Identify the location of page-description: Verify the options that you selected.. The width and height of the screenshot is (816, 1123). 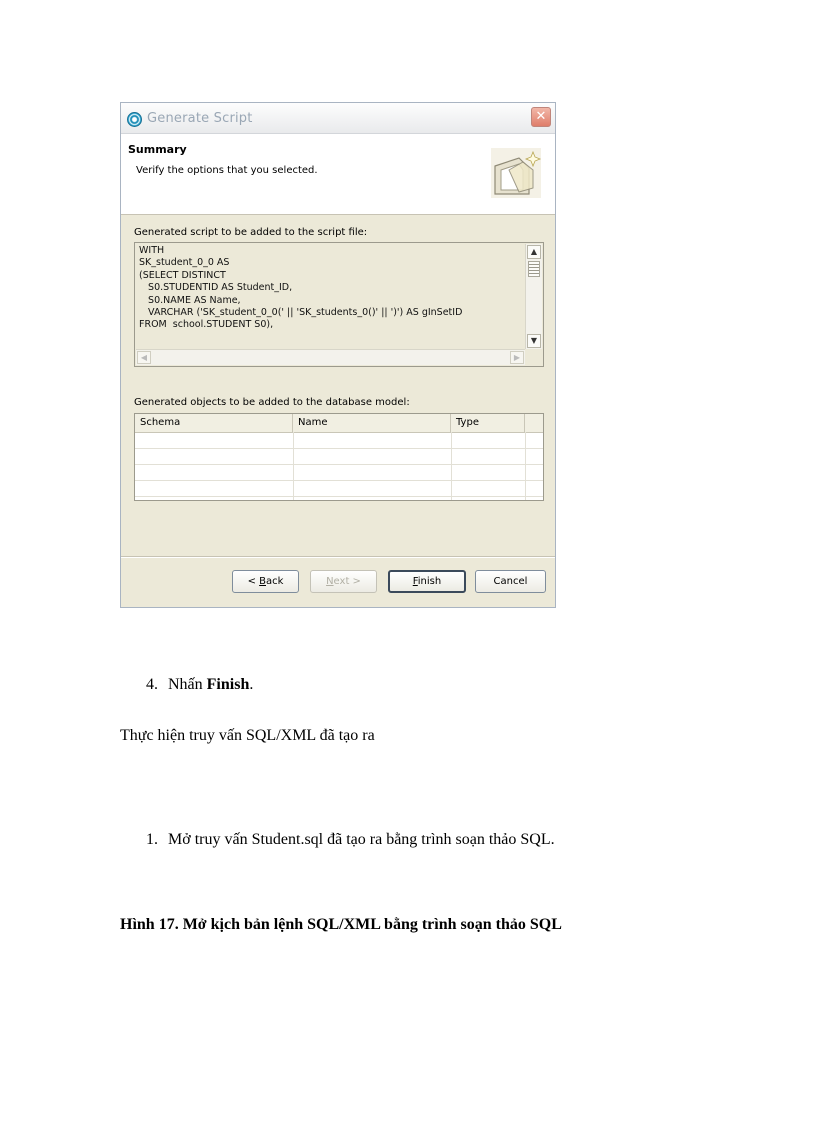
(227, 170).